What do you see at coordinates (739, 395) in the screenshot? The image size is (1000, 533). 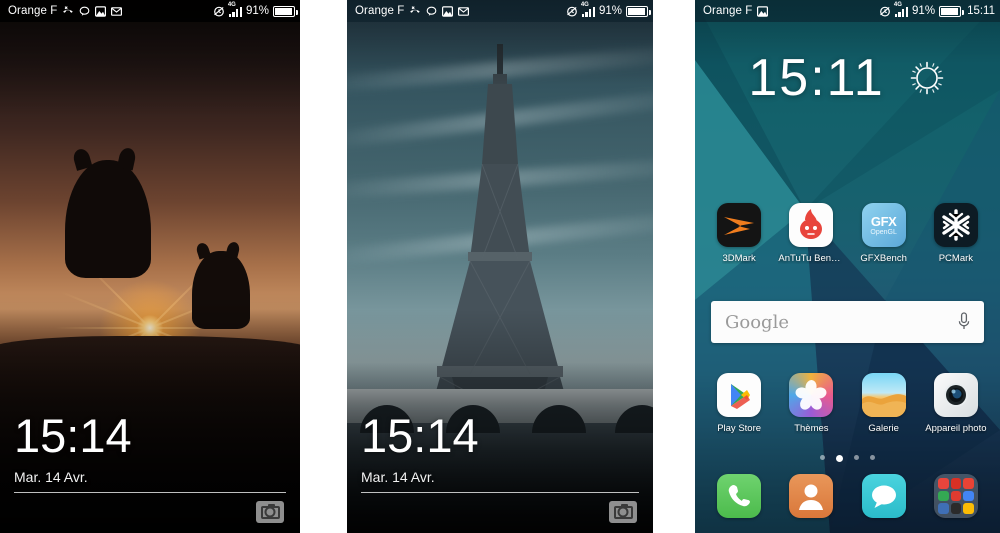 I see `play-store-icon` at bounding box center [739, 395].